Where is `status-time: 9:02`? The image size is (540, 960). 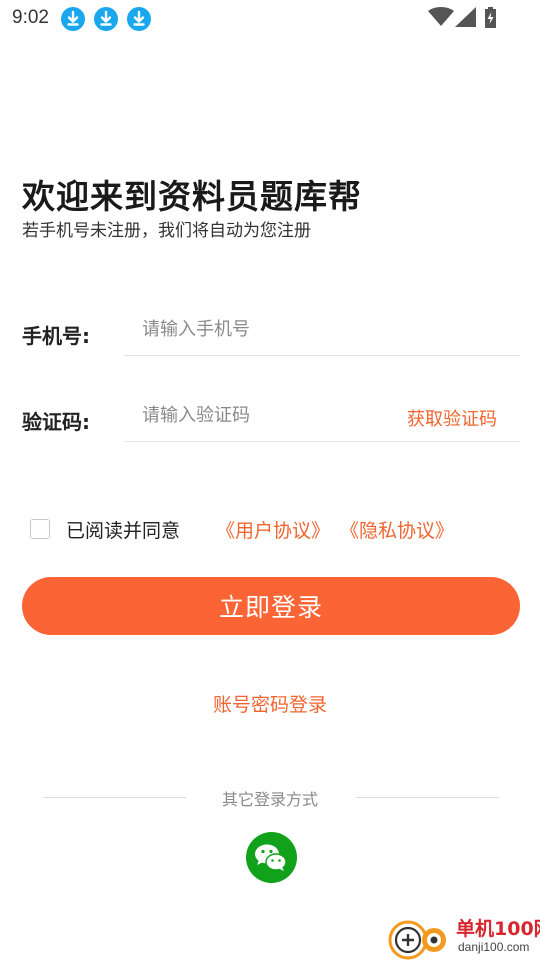 status-time: 9:02 is located at coordinates (30, 17).